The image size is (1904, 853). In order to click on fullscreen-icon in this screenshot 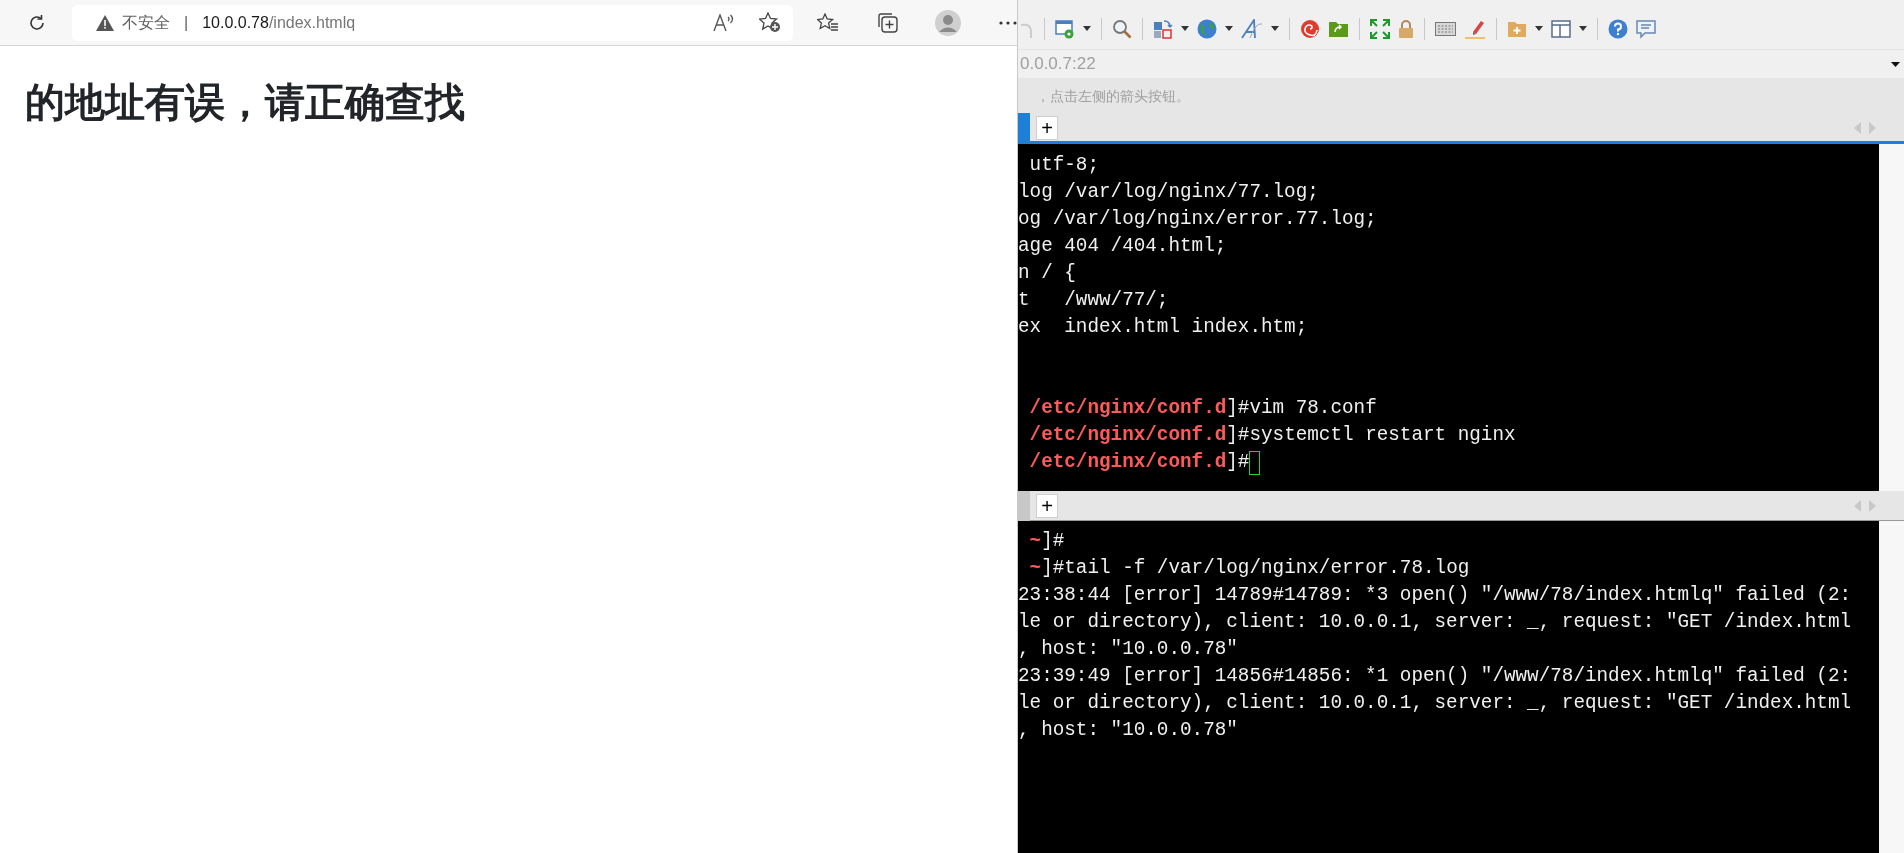, I will do `click(1380, 28)`.